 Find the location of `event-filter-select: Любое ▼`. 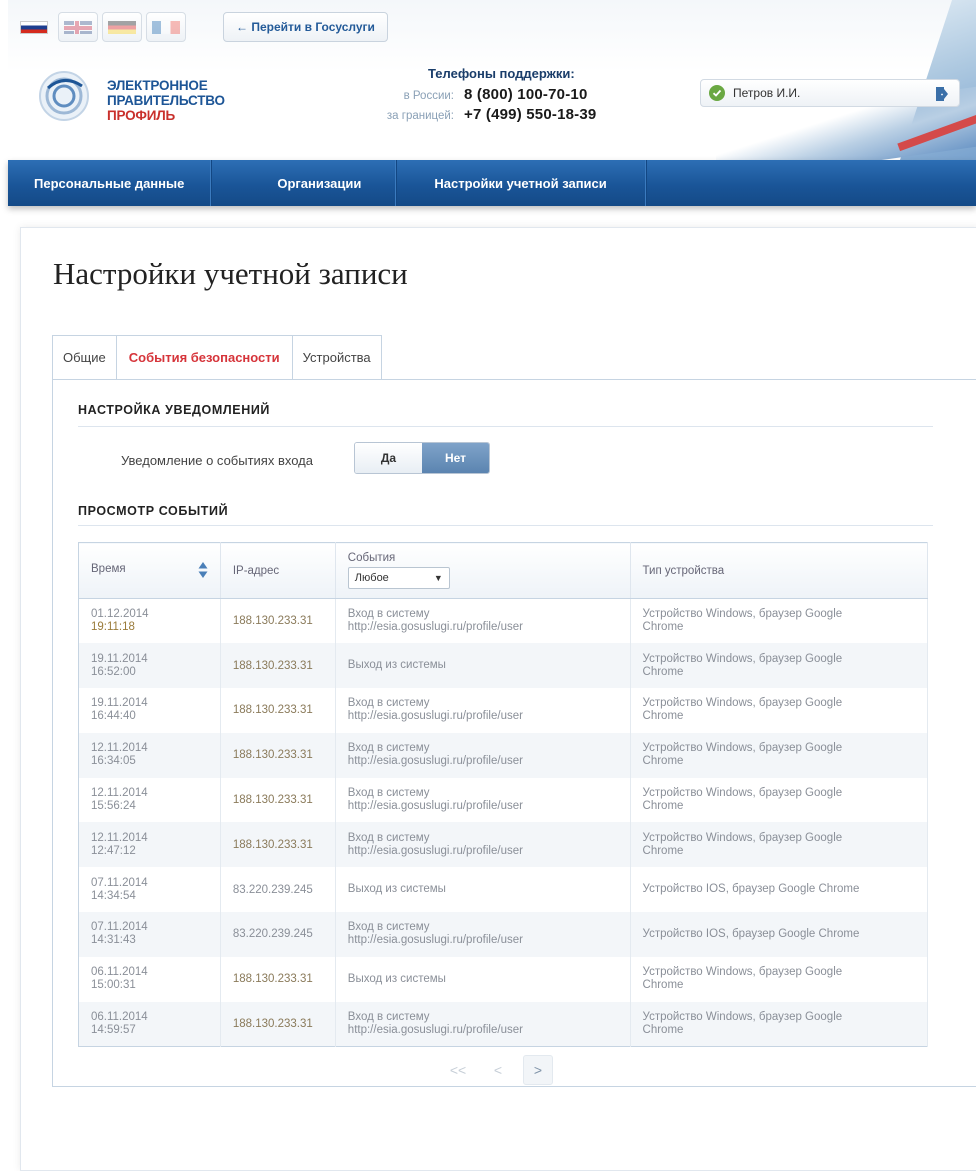

event-filter-select: Любое ▼ is located at coordinates (398, 578).